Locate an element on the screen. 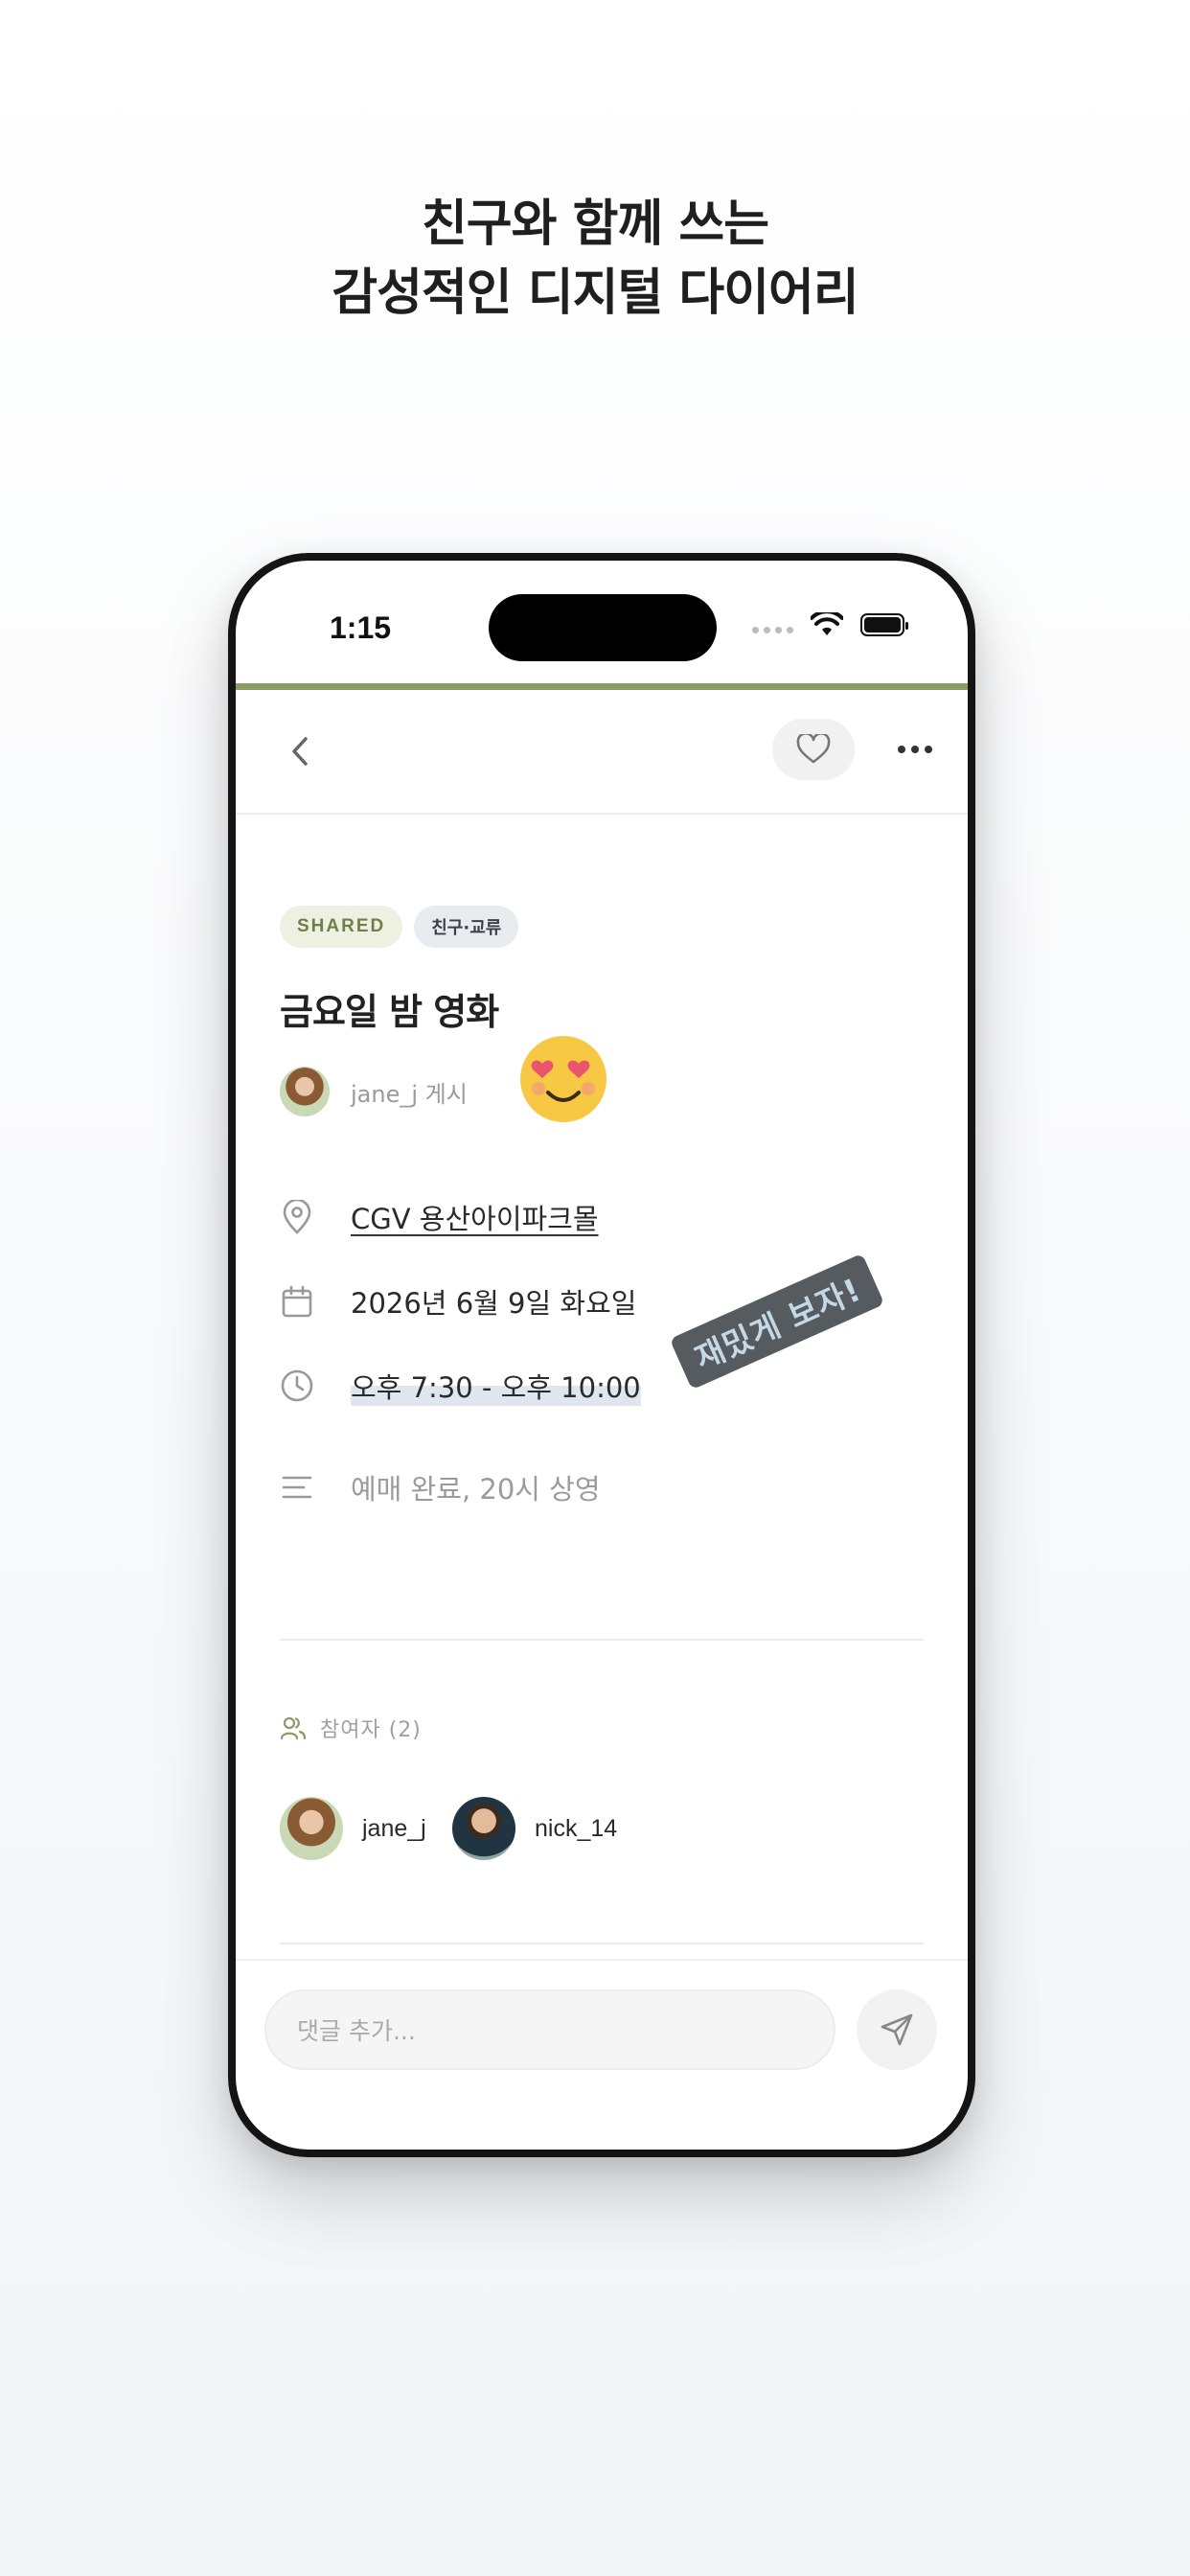 This screenshot has width=1190, height=2576. map-pin-icon is located at coordinates (297, 1217).